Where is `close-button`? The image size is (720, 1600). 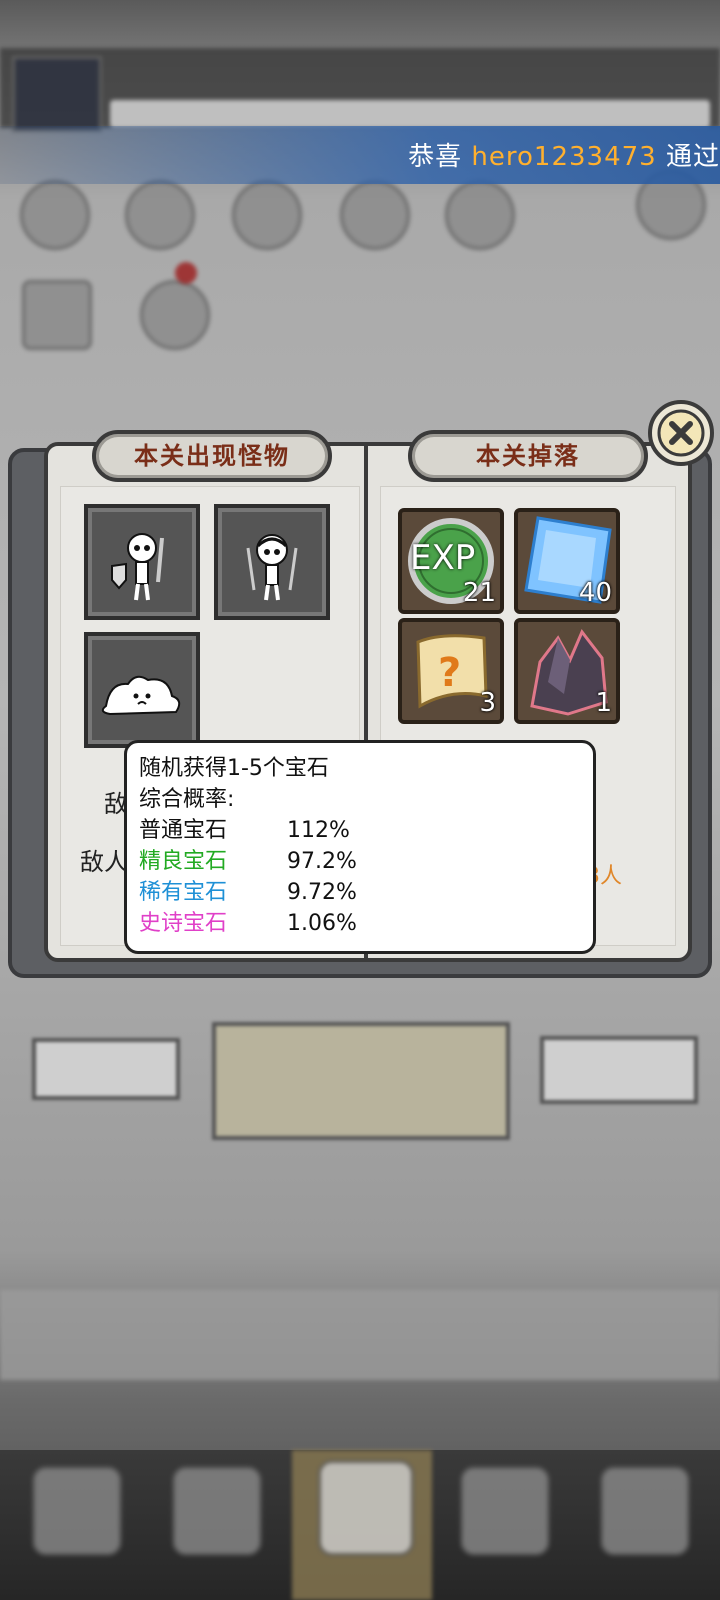
close-button is located at coordinates (681, 433).